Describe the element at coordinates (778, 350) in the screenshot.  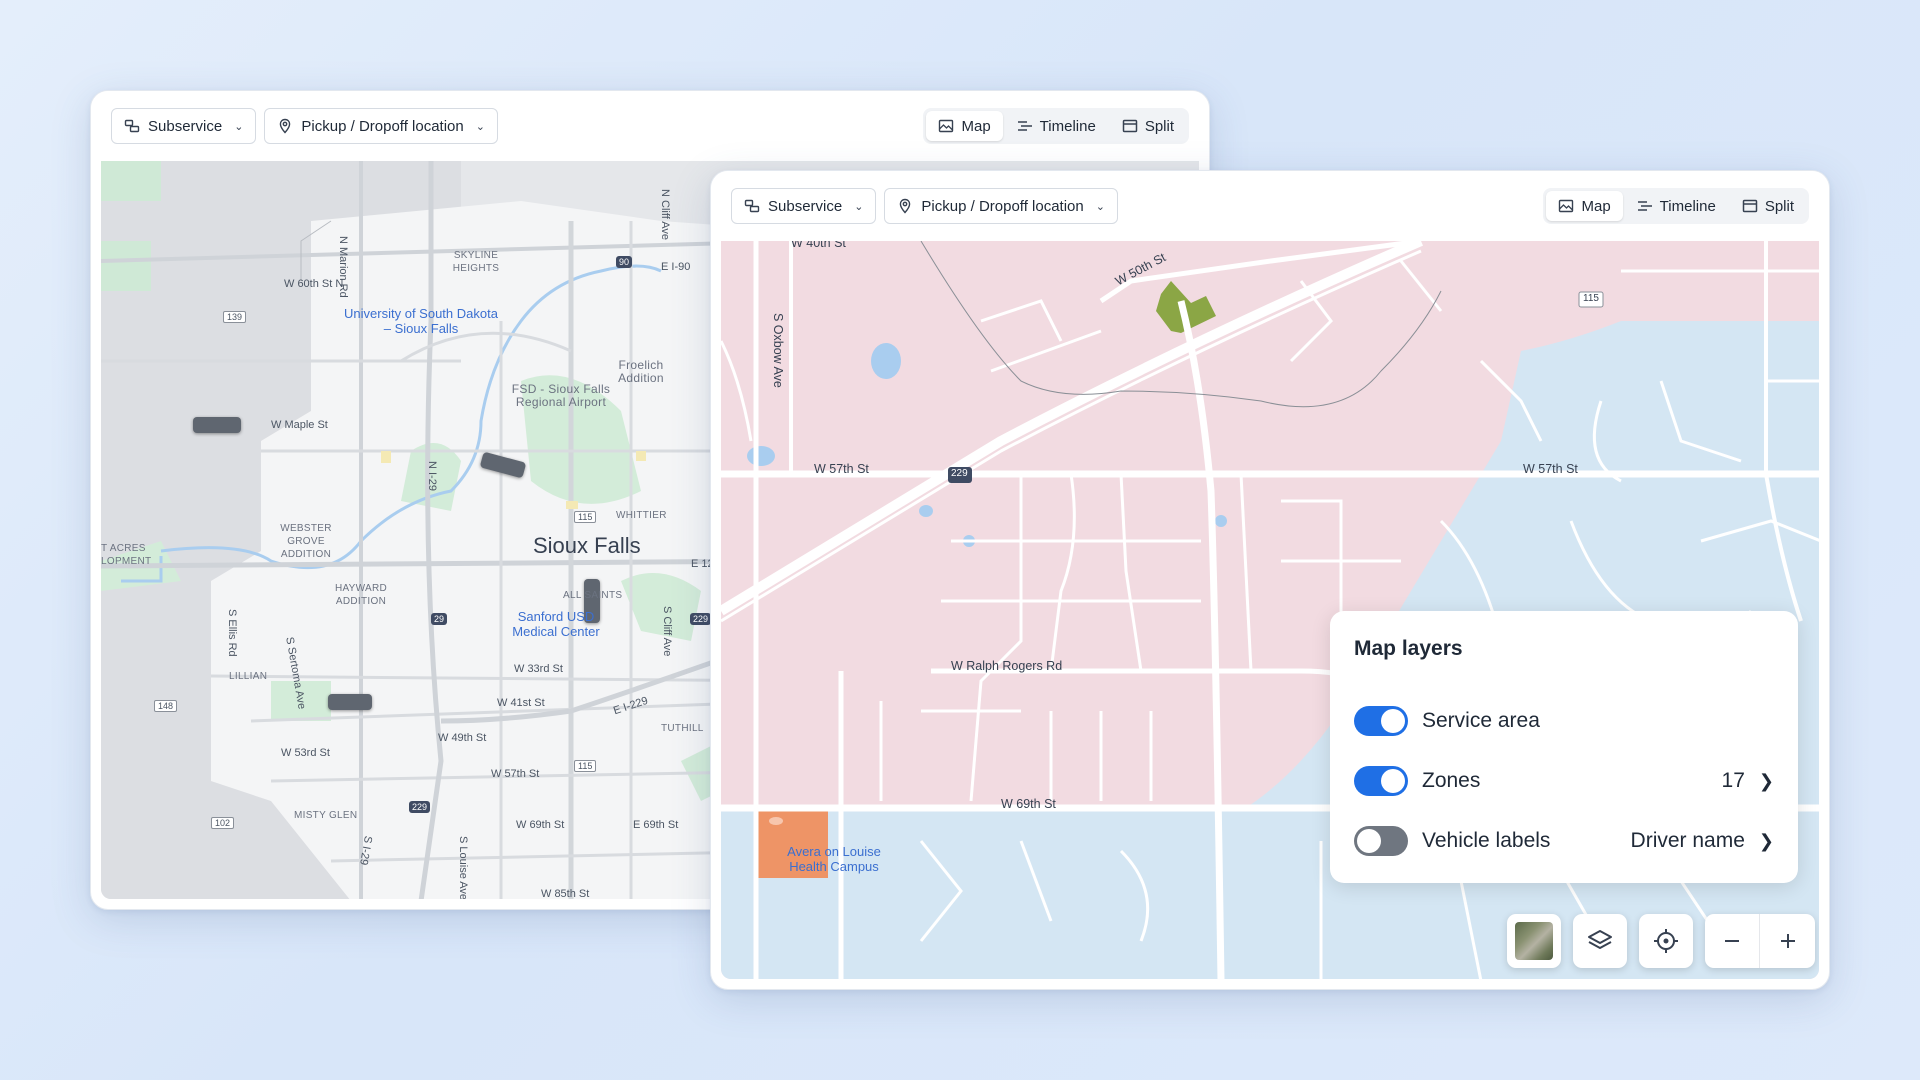
I see `street-label: S Oxbow Ave` at that location.